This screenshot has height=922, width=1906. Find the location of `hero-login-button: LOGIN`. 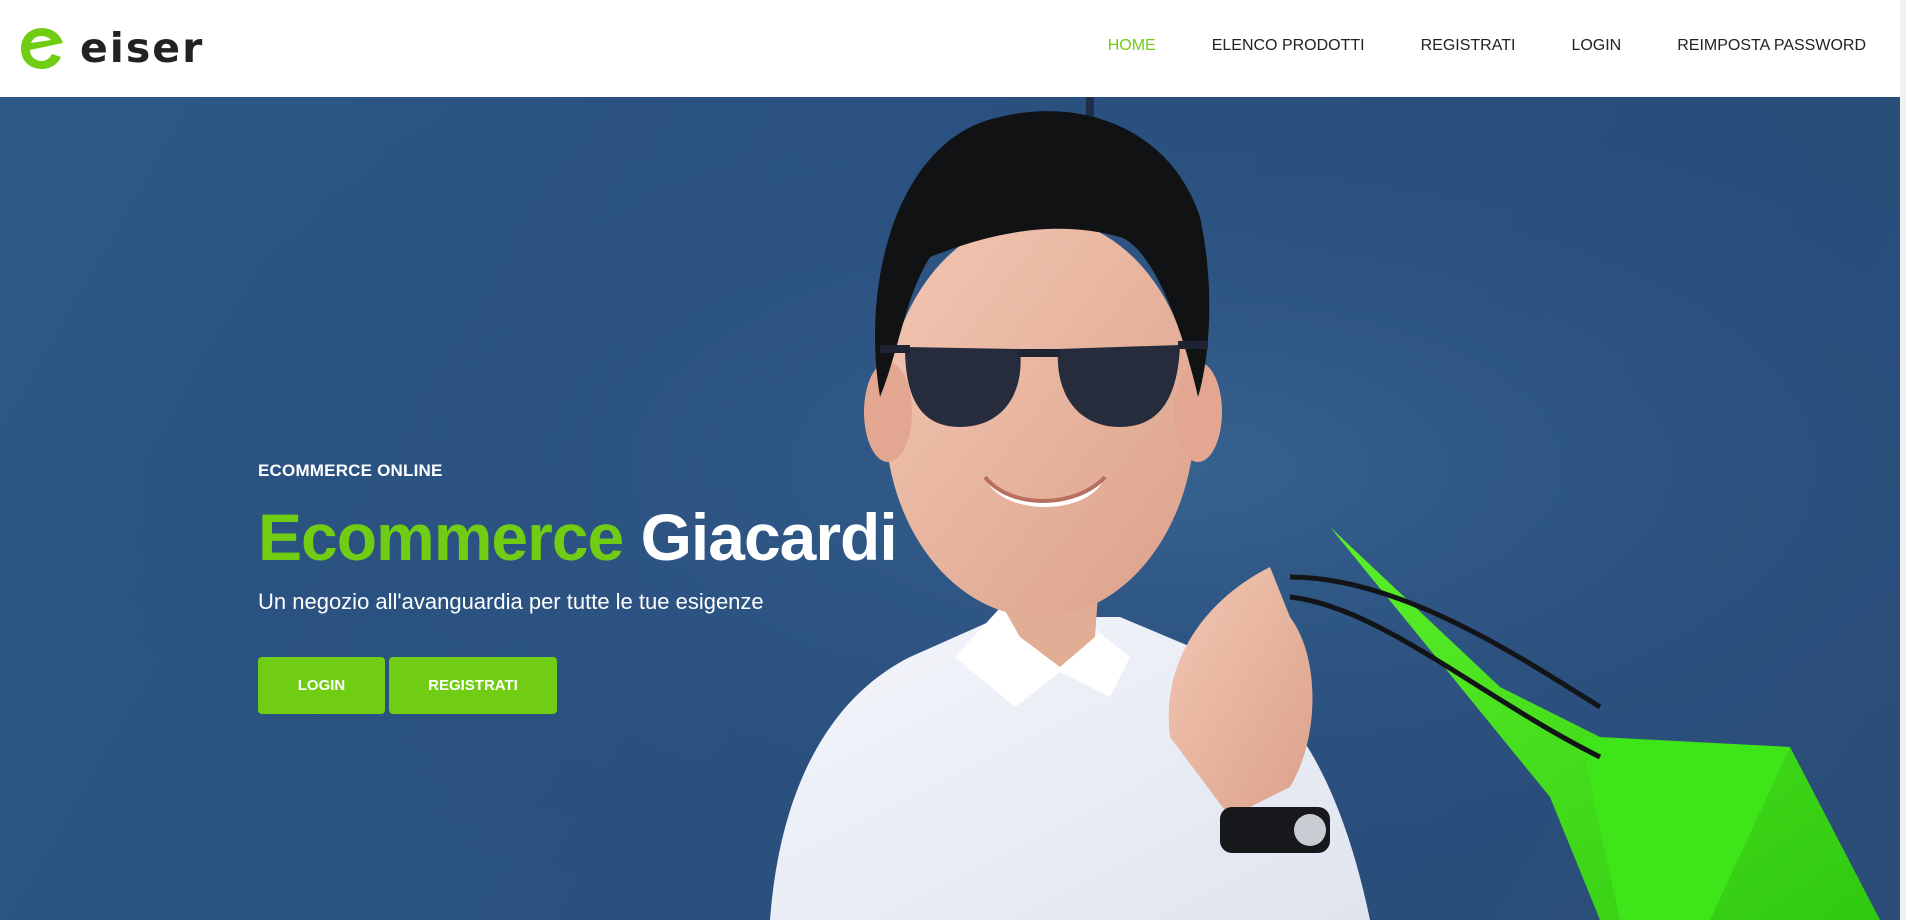

hero-login-button: LOGIN is located at coordinates (321, 685).